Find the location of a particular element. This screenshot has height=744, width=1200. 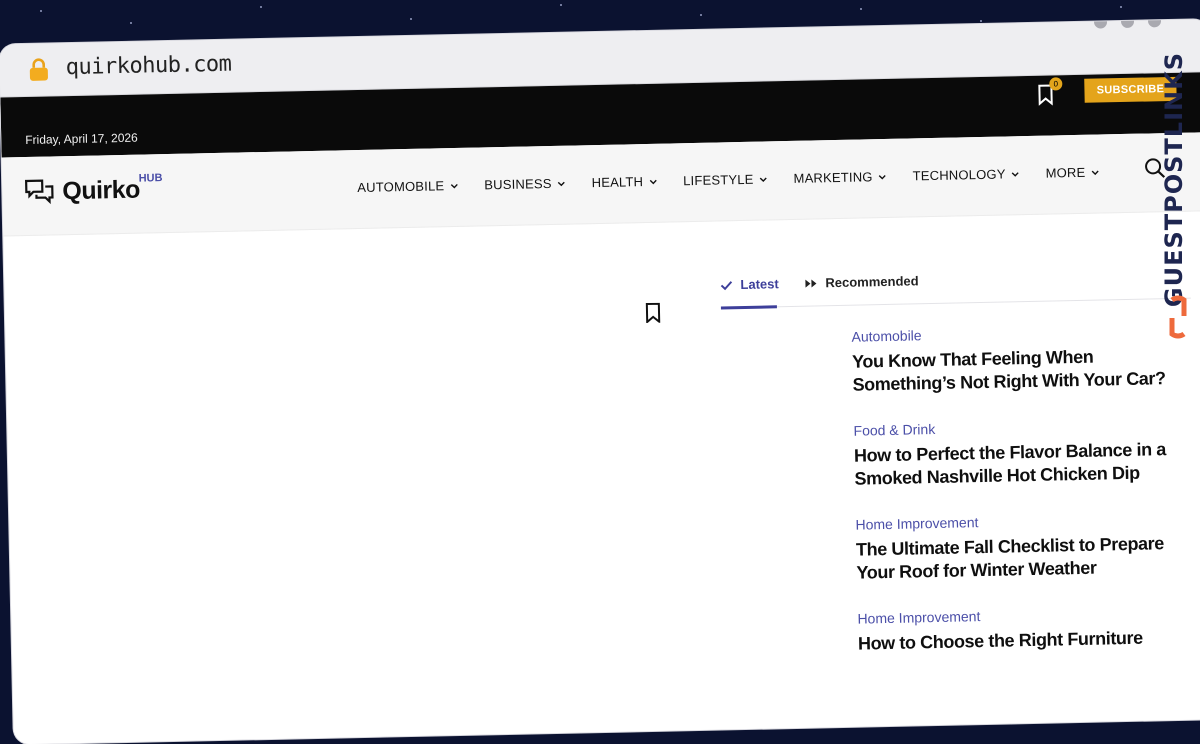

nav-item-label: MARKETING is located at coordinates (833, 177).